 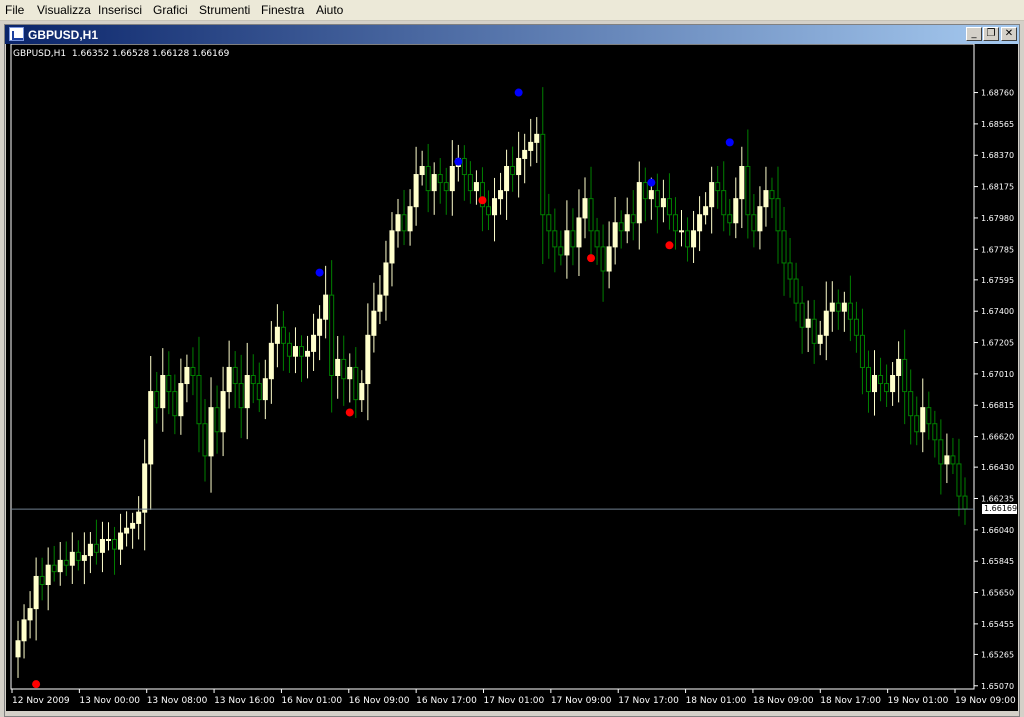 I want to click on x-tick-label: 17 Nov 01:00, so click(x=514, y=701).